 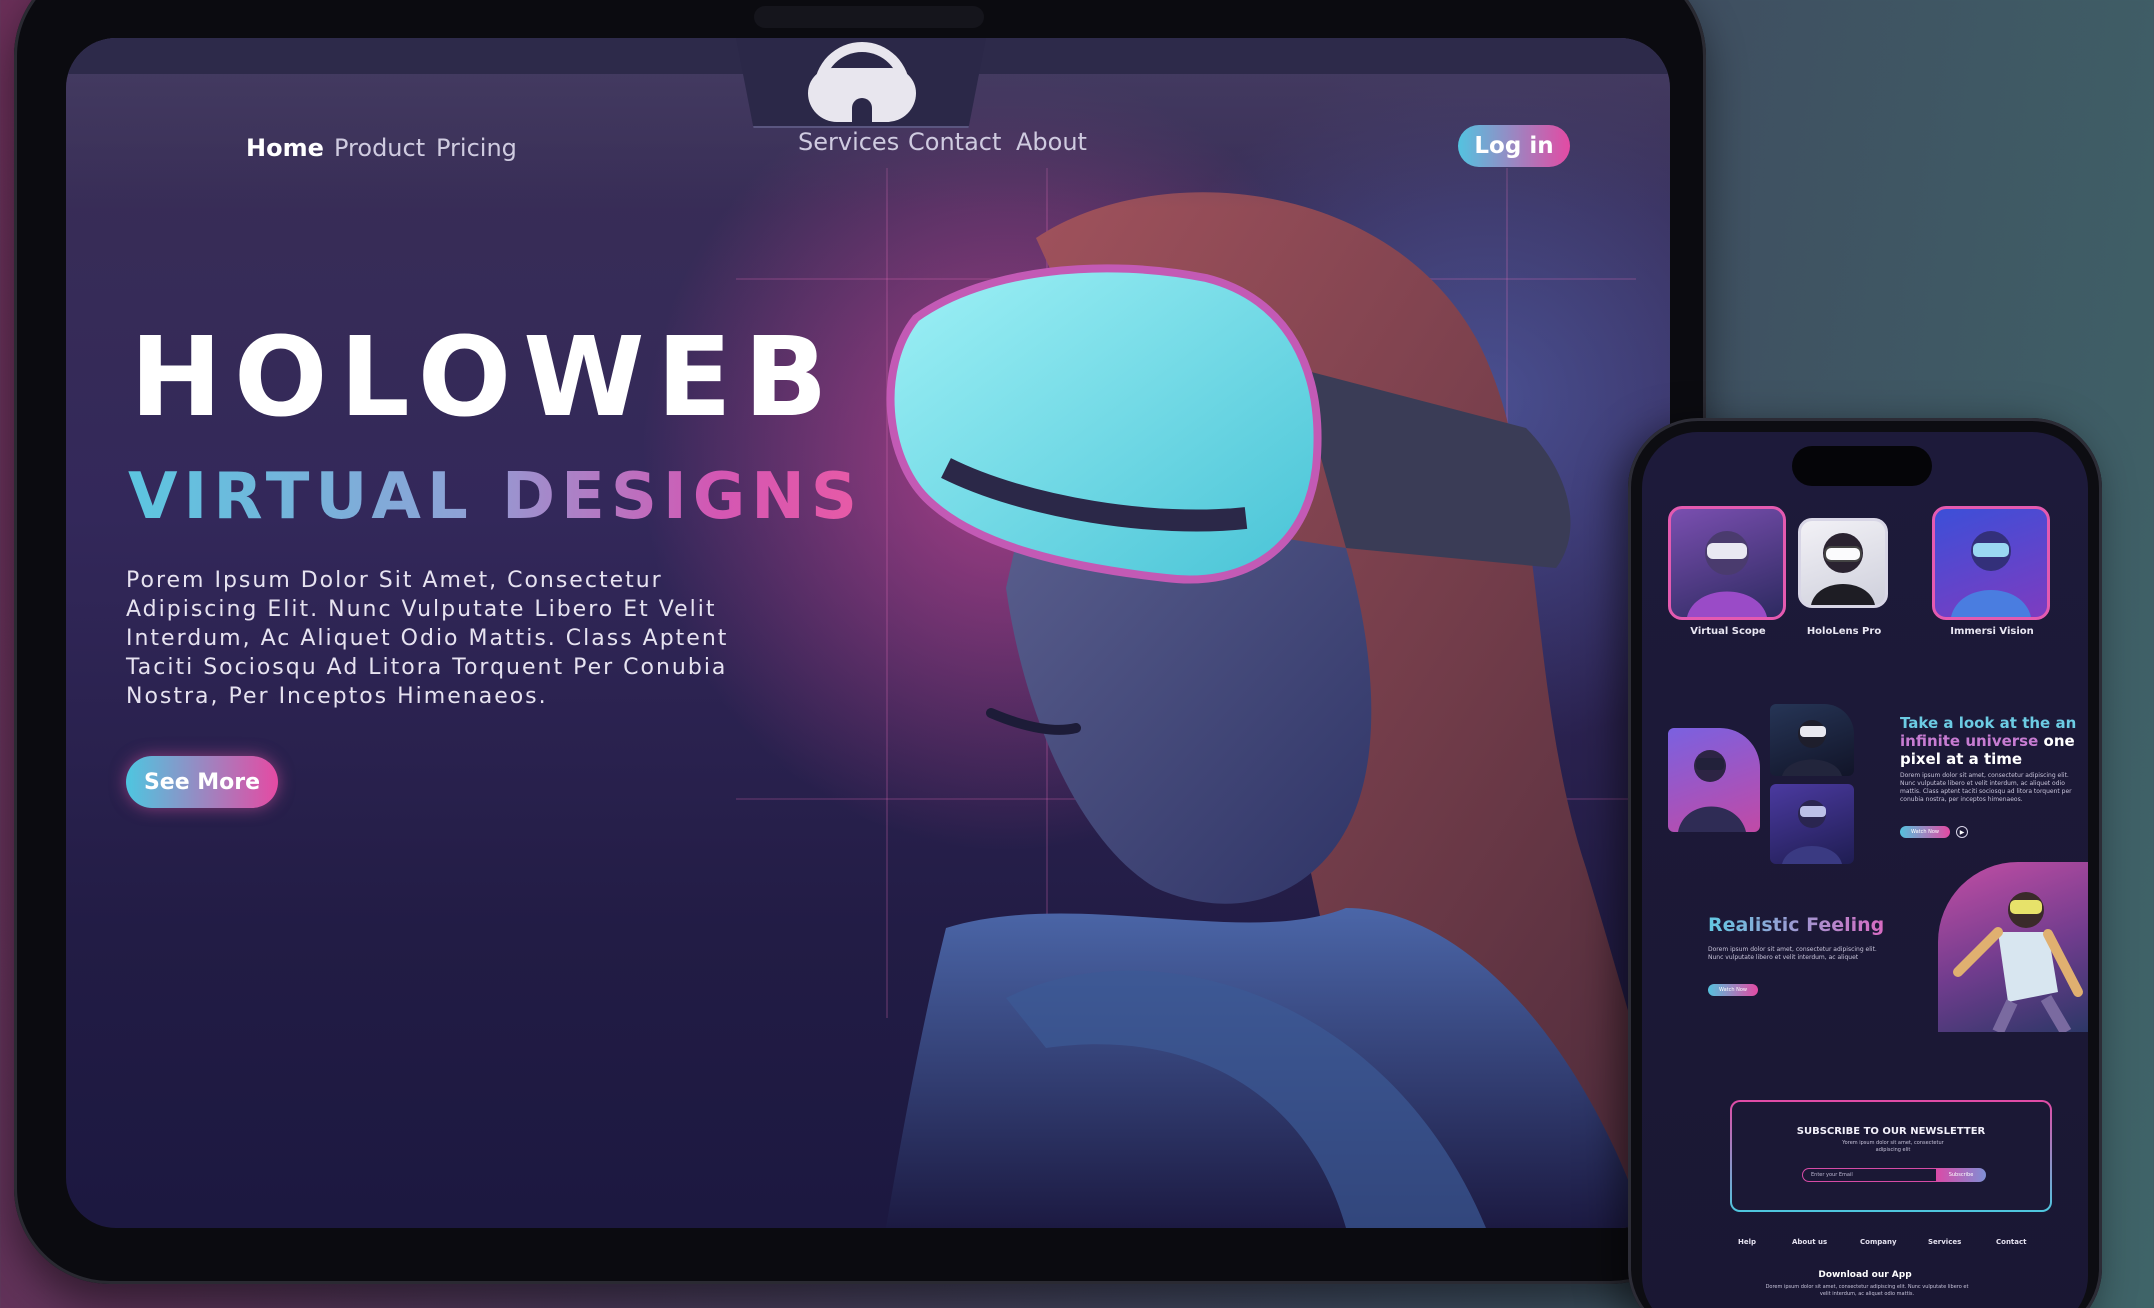 What do you see at coordinates (1869, 1175) in the screenshot?
I see `newsletter-email-input: Enter your Email` at bounding box center [1869, 1175].